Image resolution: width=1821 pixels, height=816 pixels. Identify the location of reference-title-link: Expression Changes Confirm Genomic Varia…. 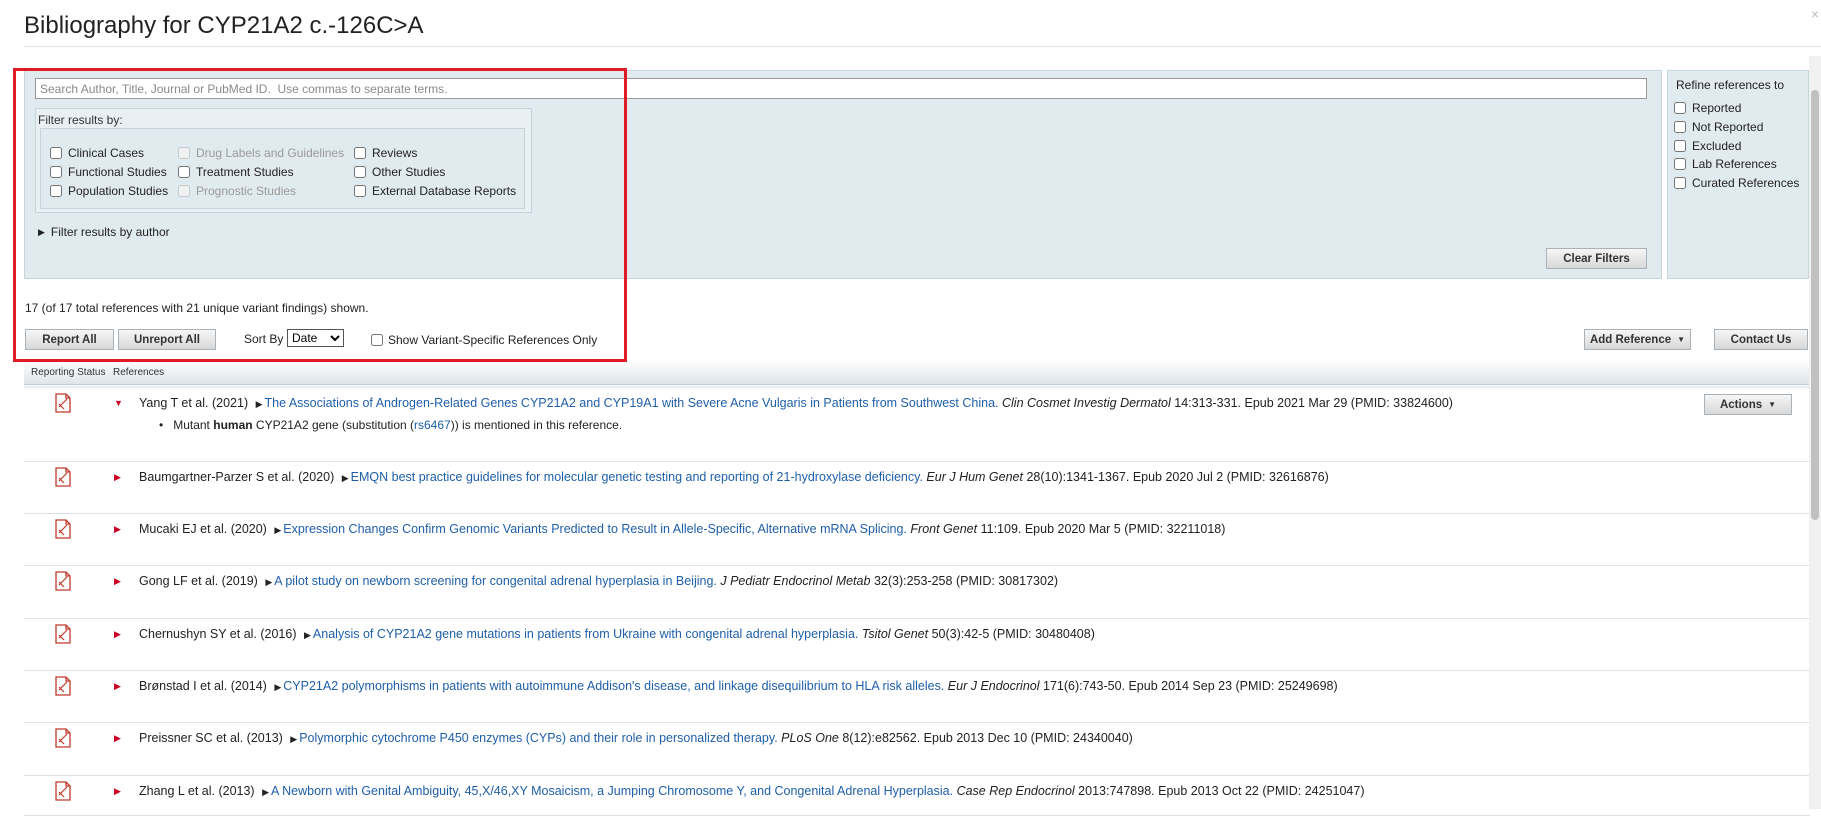
(595, 529).